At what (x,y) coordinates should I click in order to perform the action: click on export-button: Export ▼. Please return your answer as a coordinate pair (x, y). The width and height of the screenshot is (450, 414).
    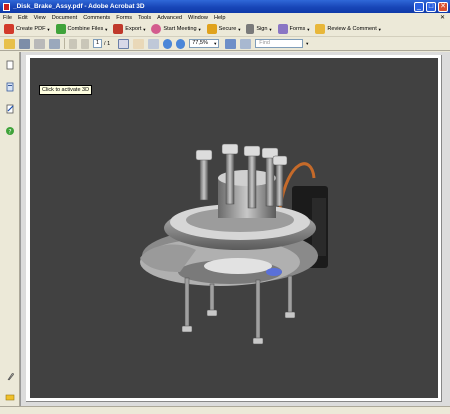
    Looking at the image, I should click on (129, 29).